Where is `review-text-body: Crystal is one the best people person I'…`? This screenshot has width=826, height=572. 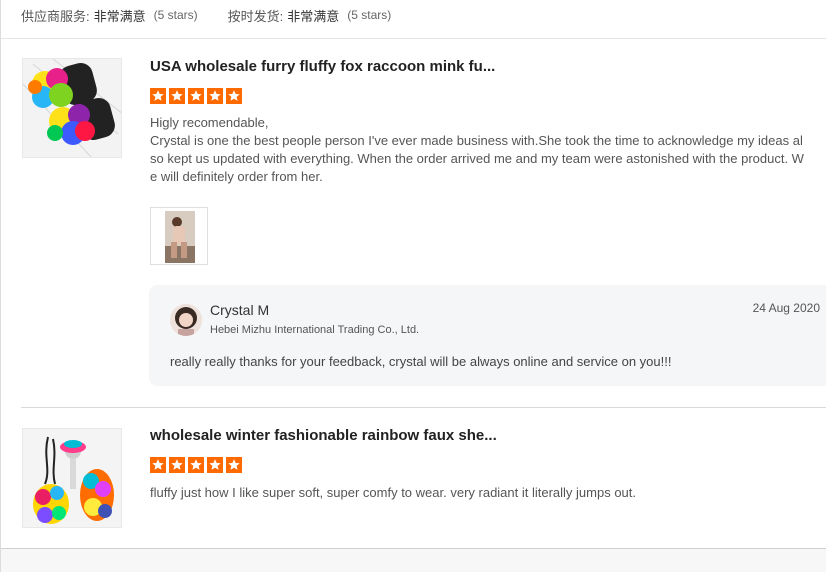
review-text-body: Crystal is one the best people person I'… is located at coordinates (477, 158).